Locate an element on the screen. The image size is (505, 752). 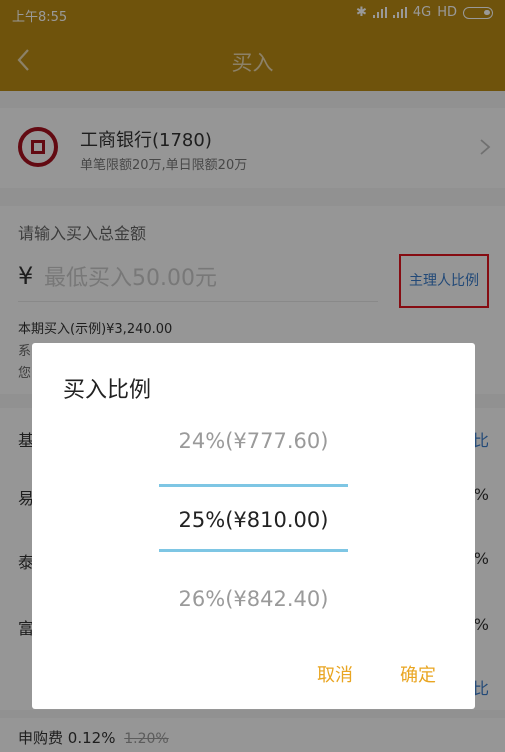
dialog-title: 买入比例 is located at coordinates (107, 390).